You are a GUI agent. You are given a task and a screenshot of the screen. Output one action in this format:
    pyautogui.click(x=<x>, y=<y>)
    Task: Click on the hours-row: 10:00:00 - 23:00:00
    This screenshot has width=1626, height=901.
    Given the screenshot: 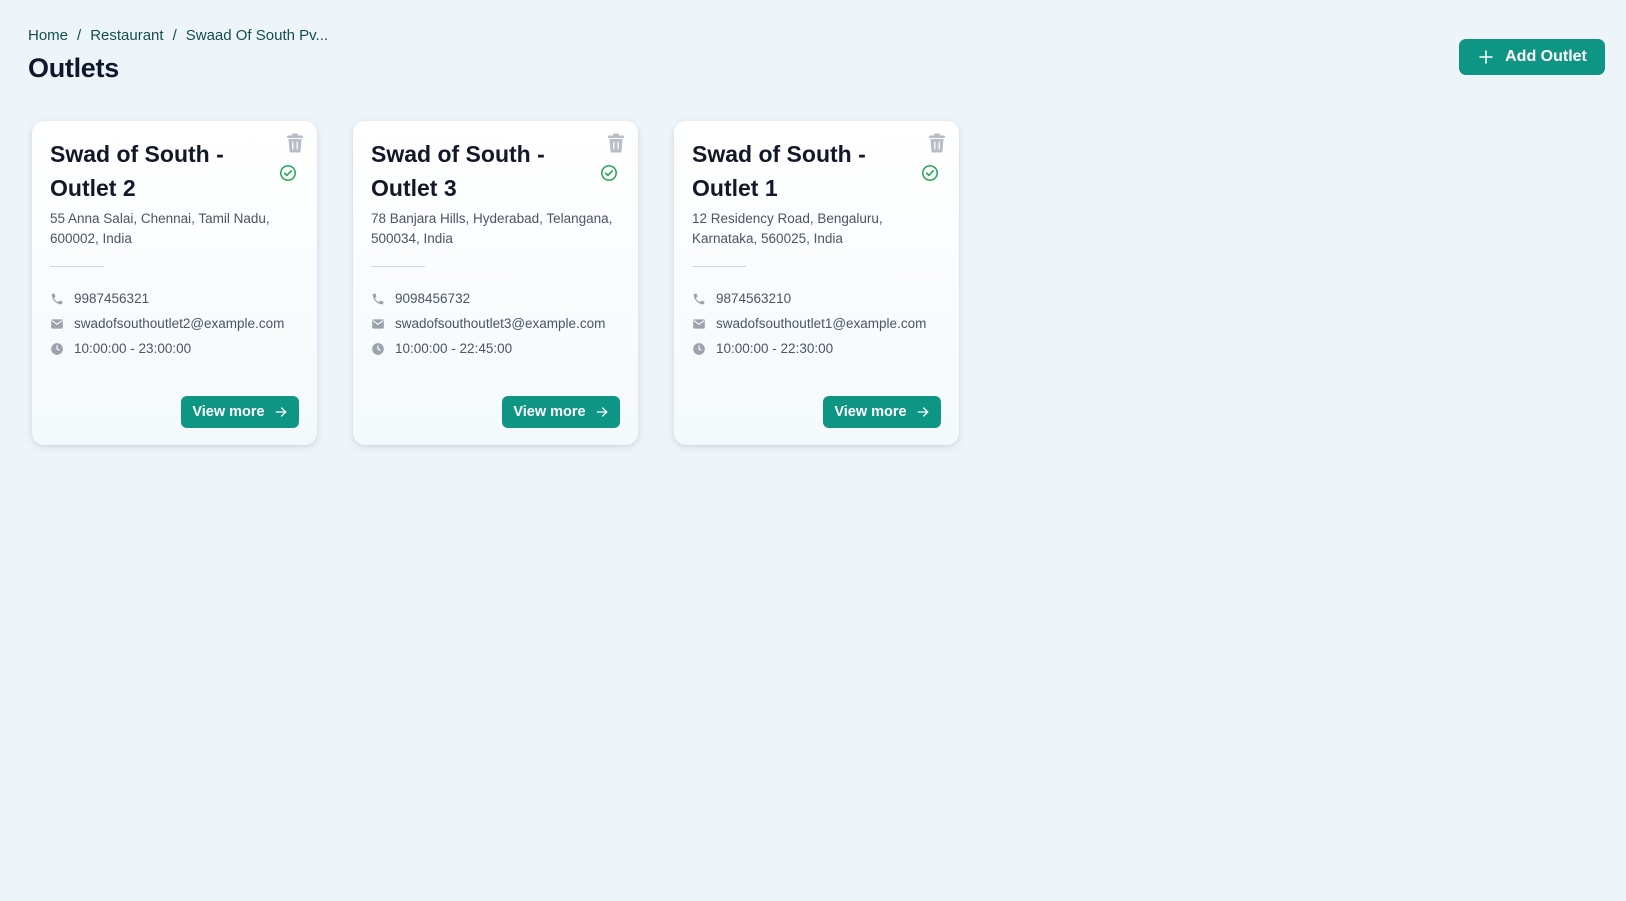 What is the action you would take?
    pyautogui.click(x=120, y=348)
    